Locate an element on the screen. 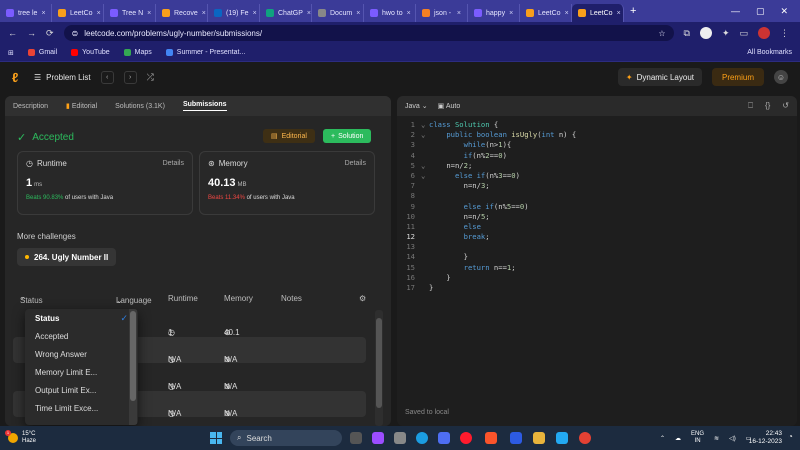  code-line: 14 } is located at coordinates (597, 257).